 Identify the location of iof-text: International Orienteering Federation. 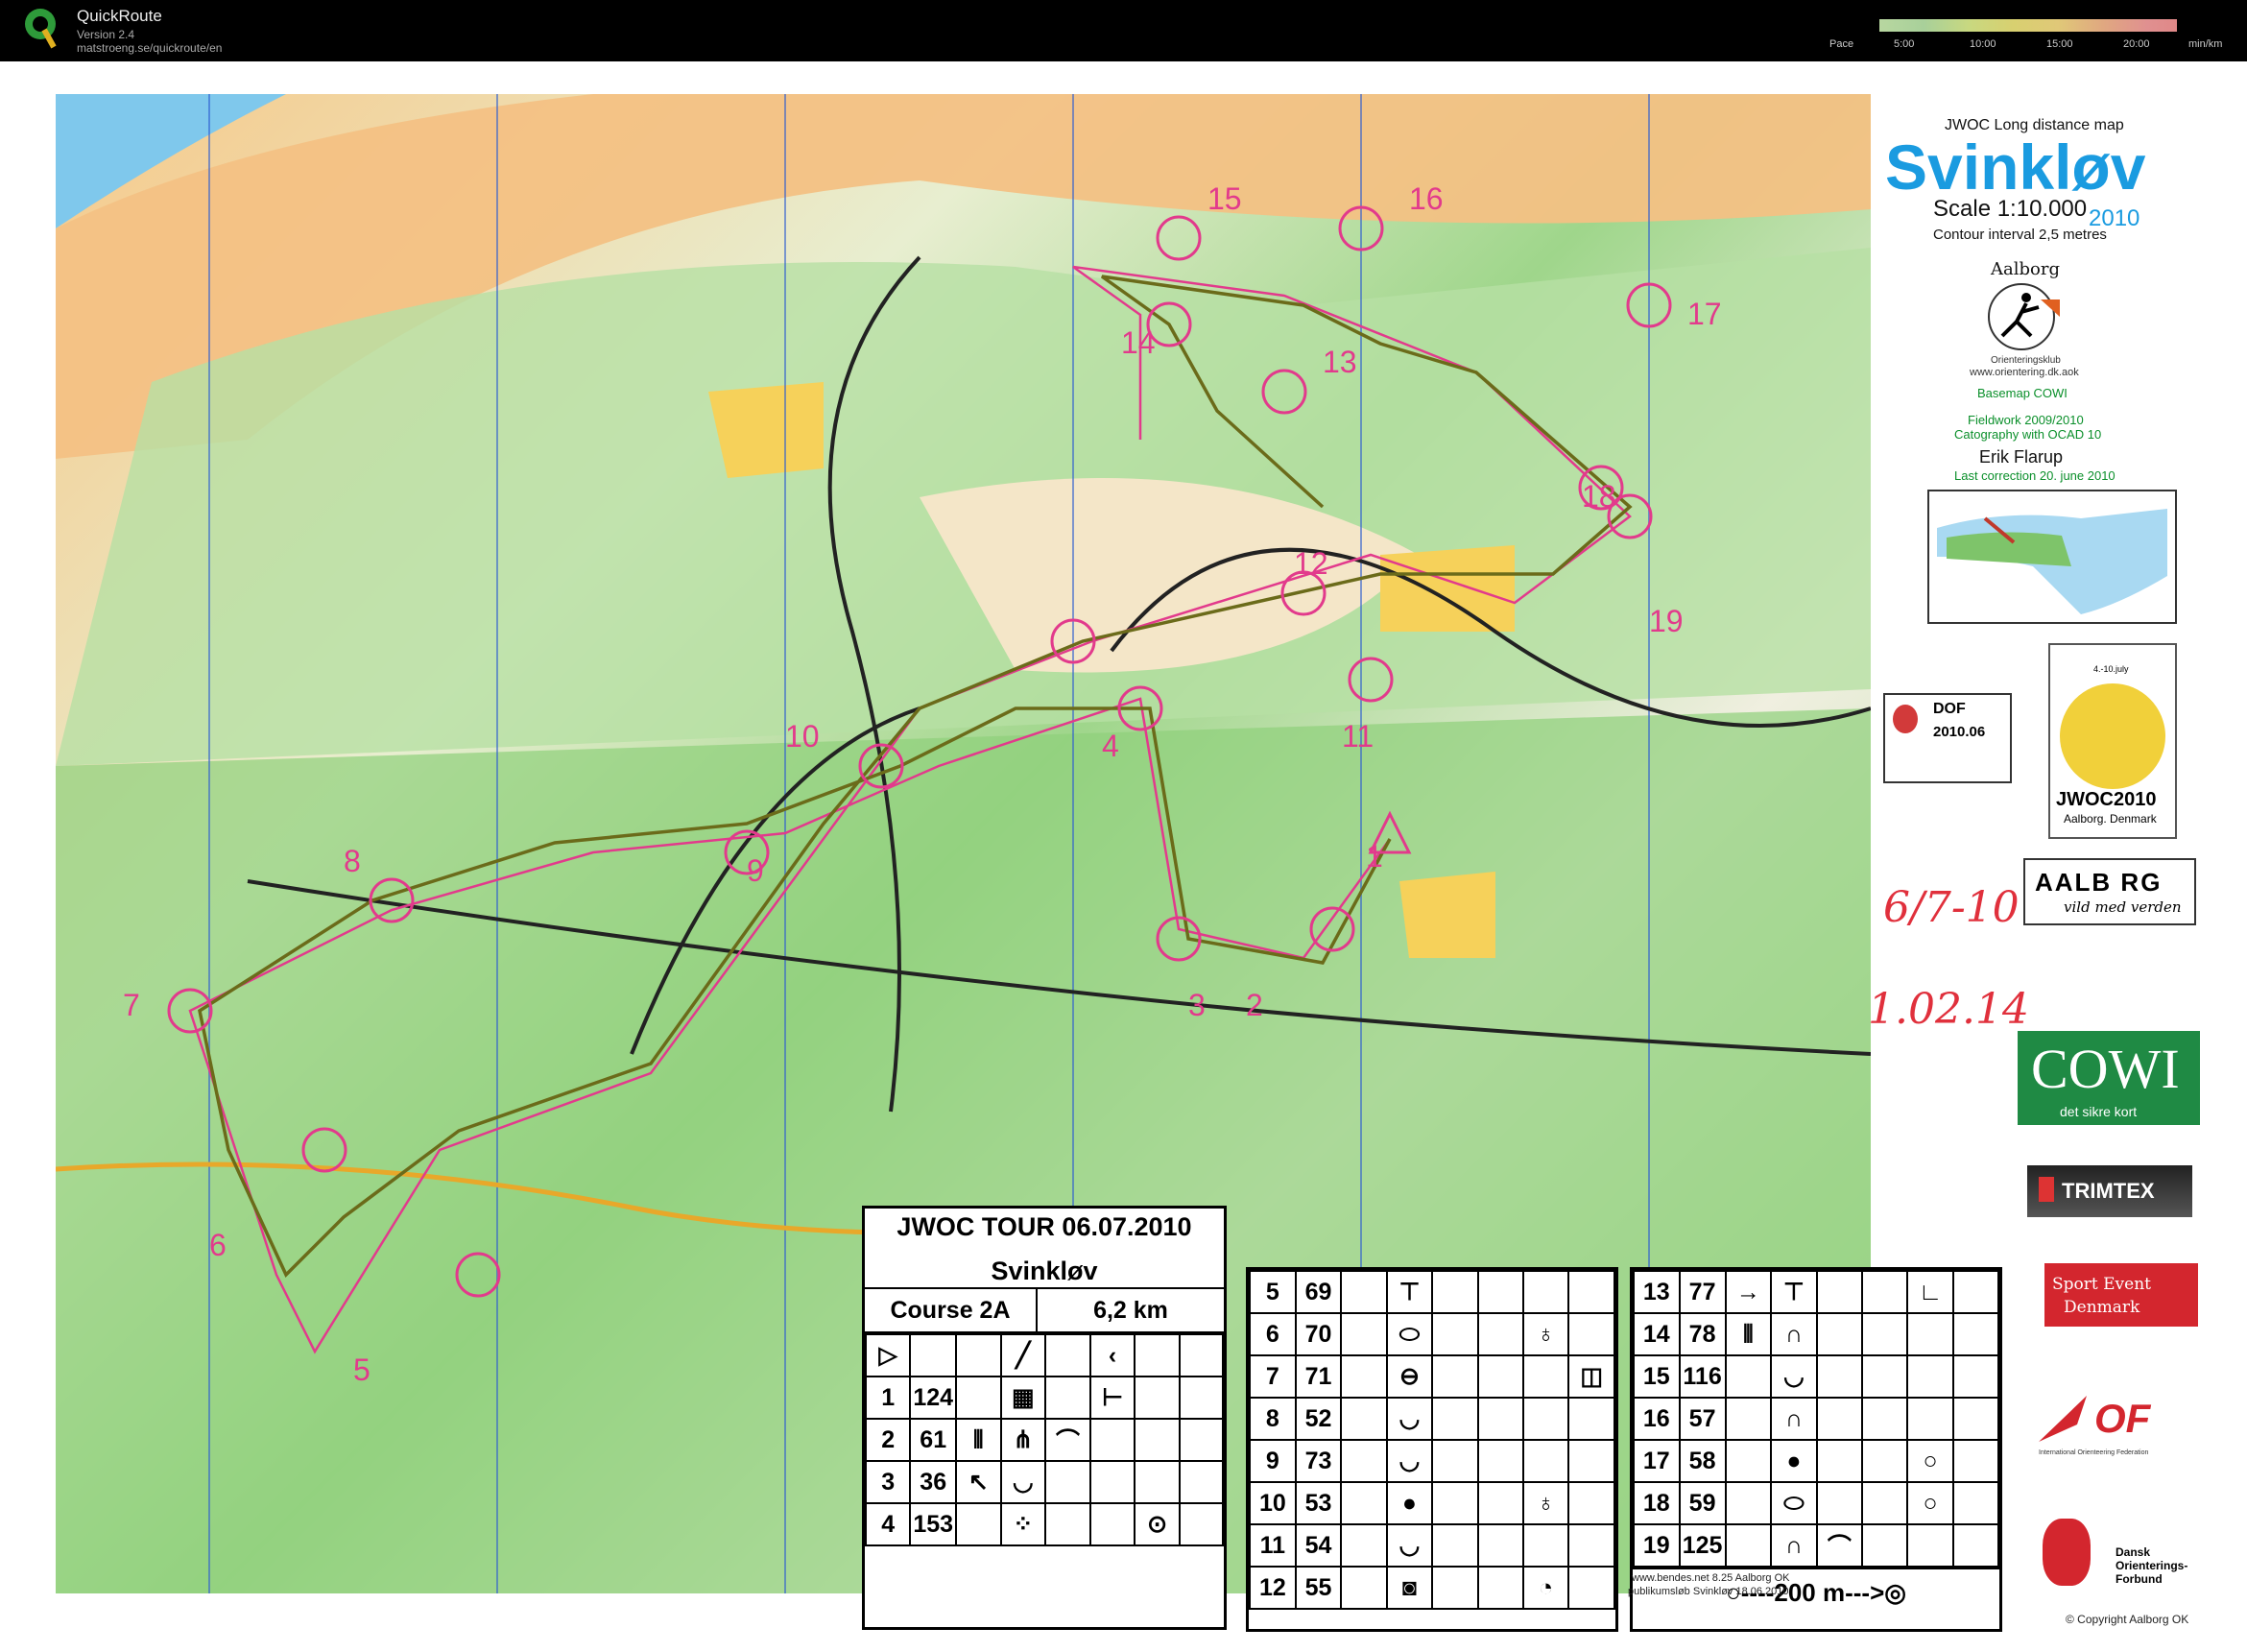
(2094, 1452).